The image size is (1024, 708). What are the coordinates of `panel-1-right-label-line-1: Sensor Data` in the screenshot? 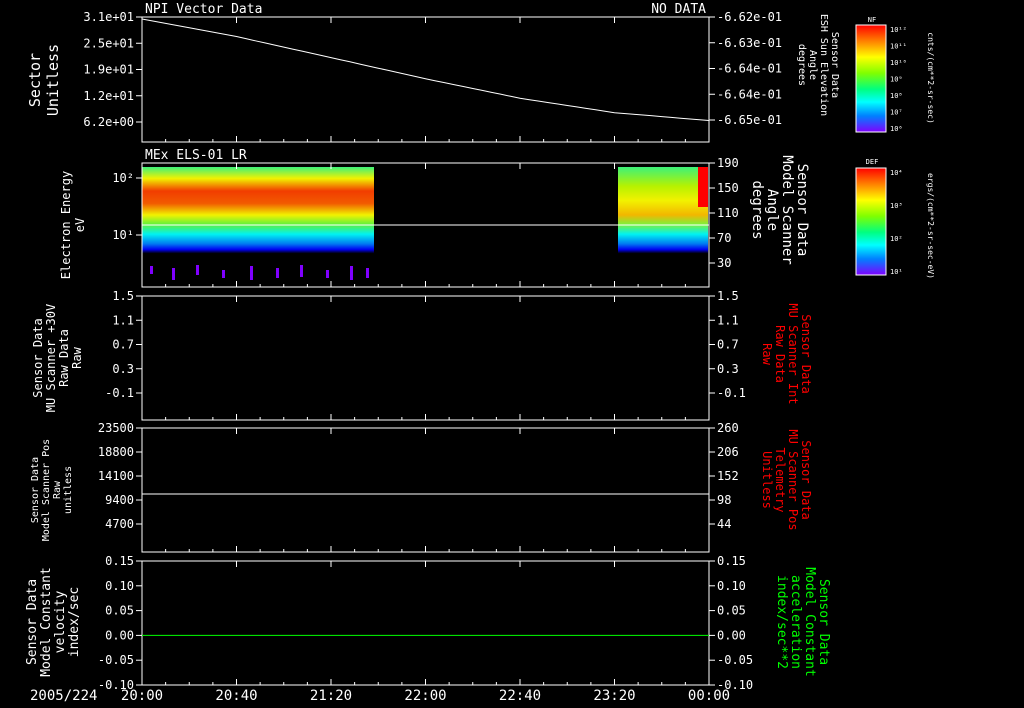 It's located at (834, 65).